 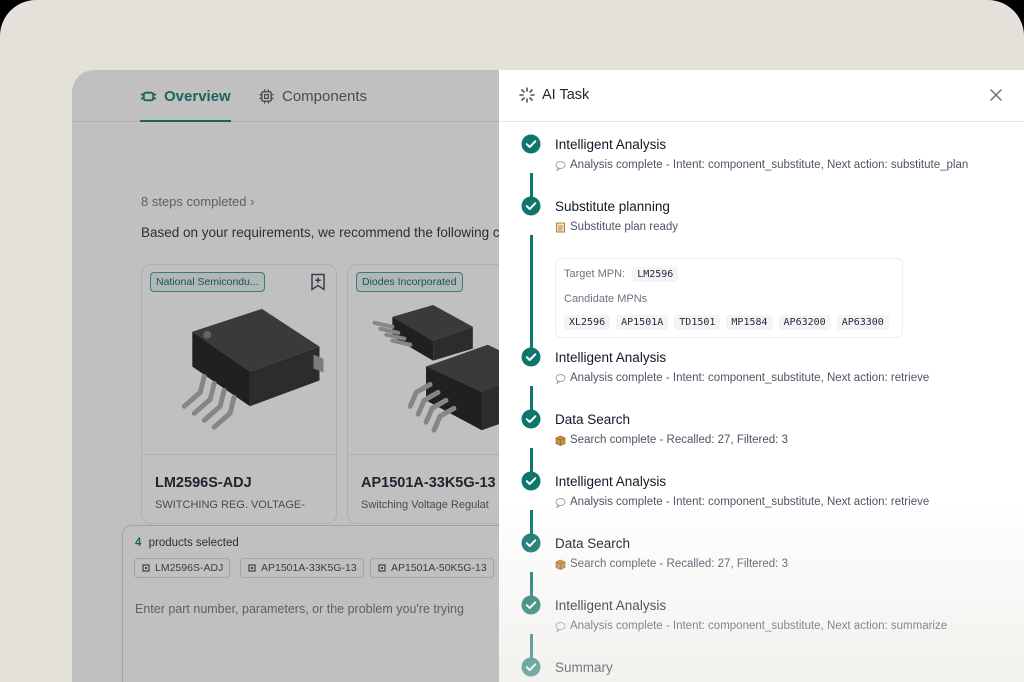 What do you see at coordinates (624, 227) in the screenshot?
I see `step-detail-text: Substitute plan ready` at bounding box center [624, 227].